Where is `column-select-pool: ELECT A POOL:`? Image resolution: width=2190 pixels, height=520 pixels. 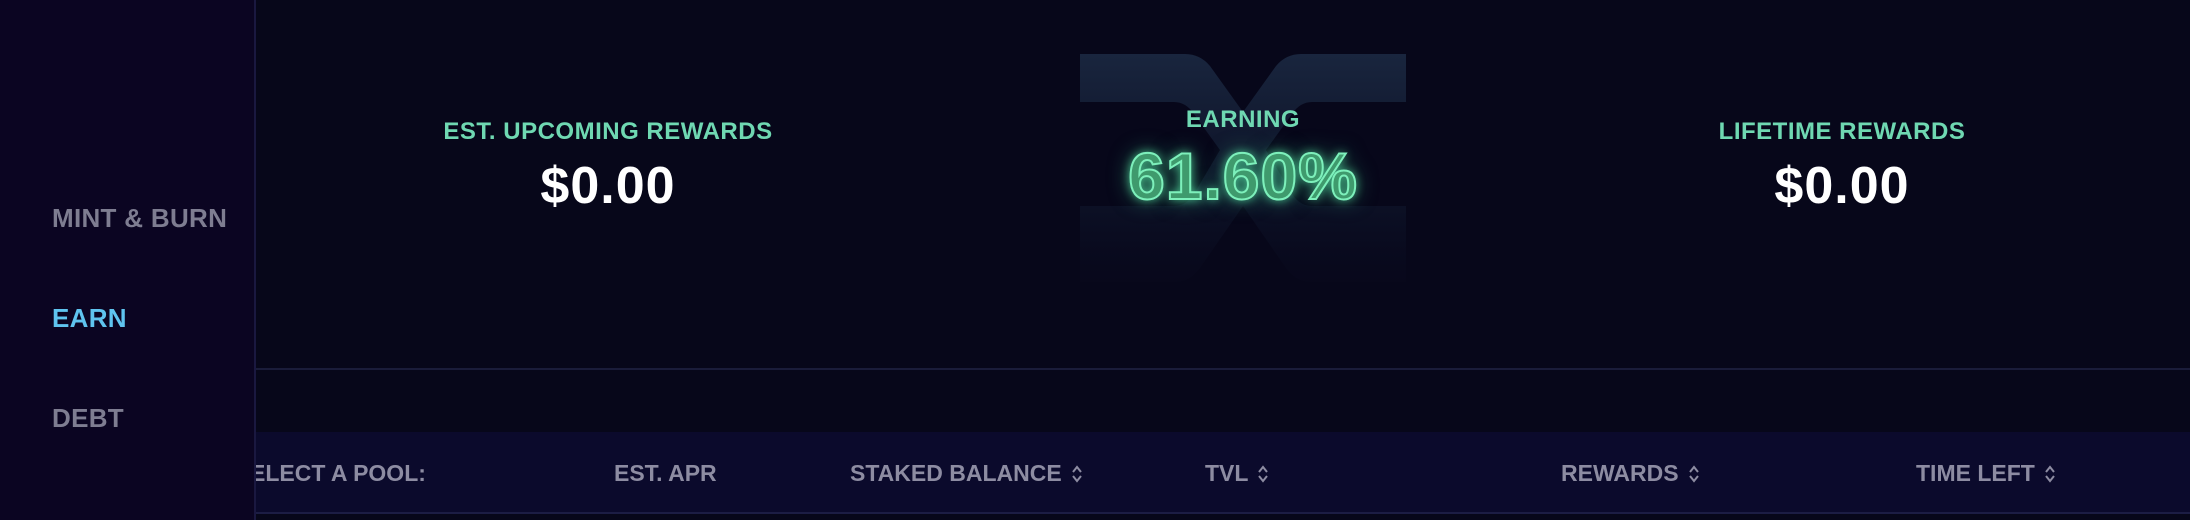
column-select-pool: ELECT A POOL: is located at coordinates (341, 473).